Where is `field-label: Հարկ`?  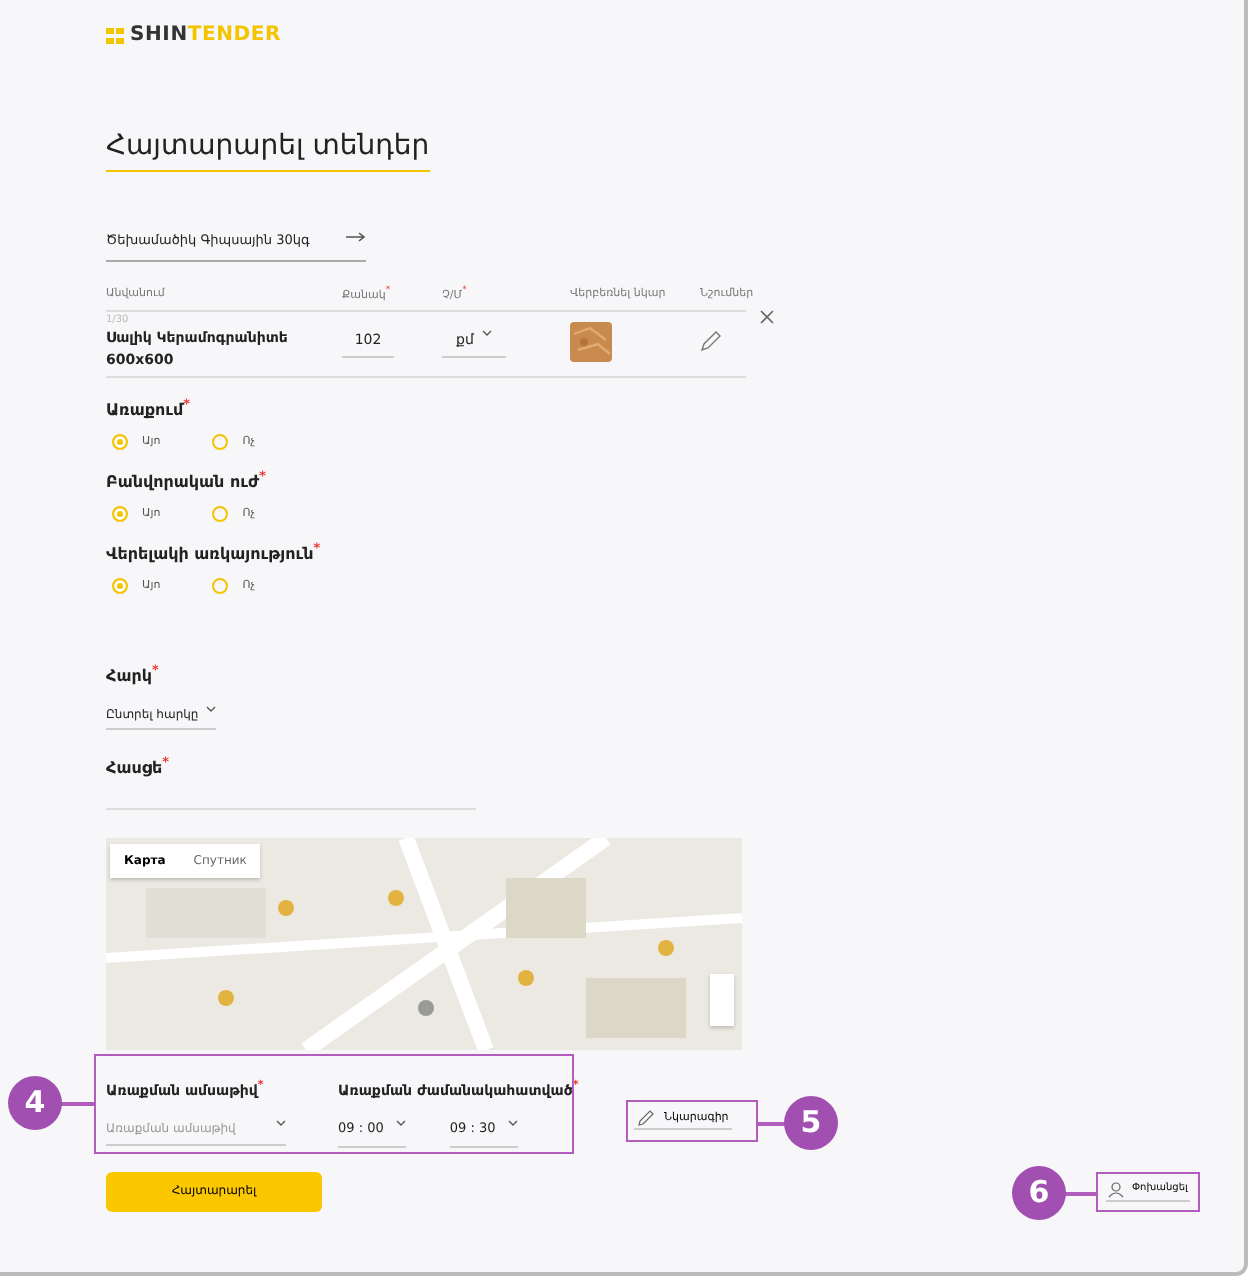 field-label: Հարկ is located at coordinates (129, 676).